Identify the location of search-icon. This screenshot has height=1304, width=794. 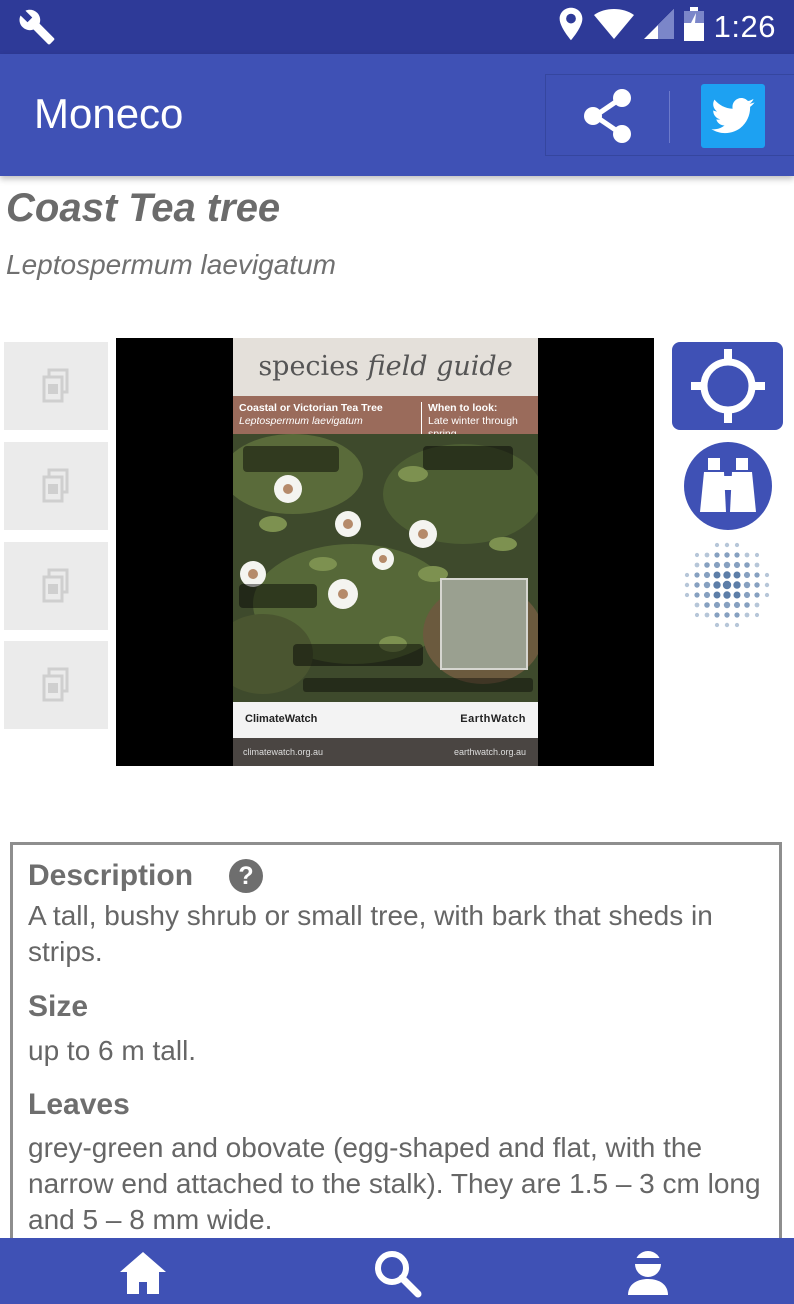
(398, 1274).